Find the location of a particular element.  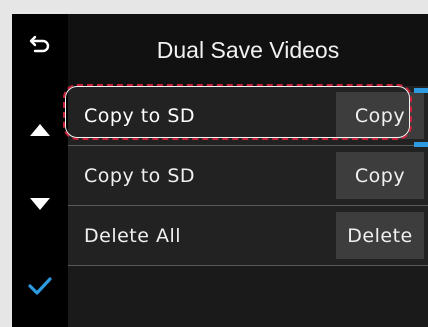

checkmark-icon is located at coordinates (40, 286).